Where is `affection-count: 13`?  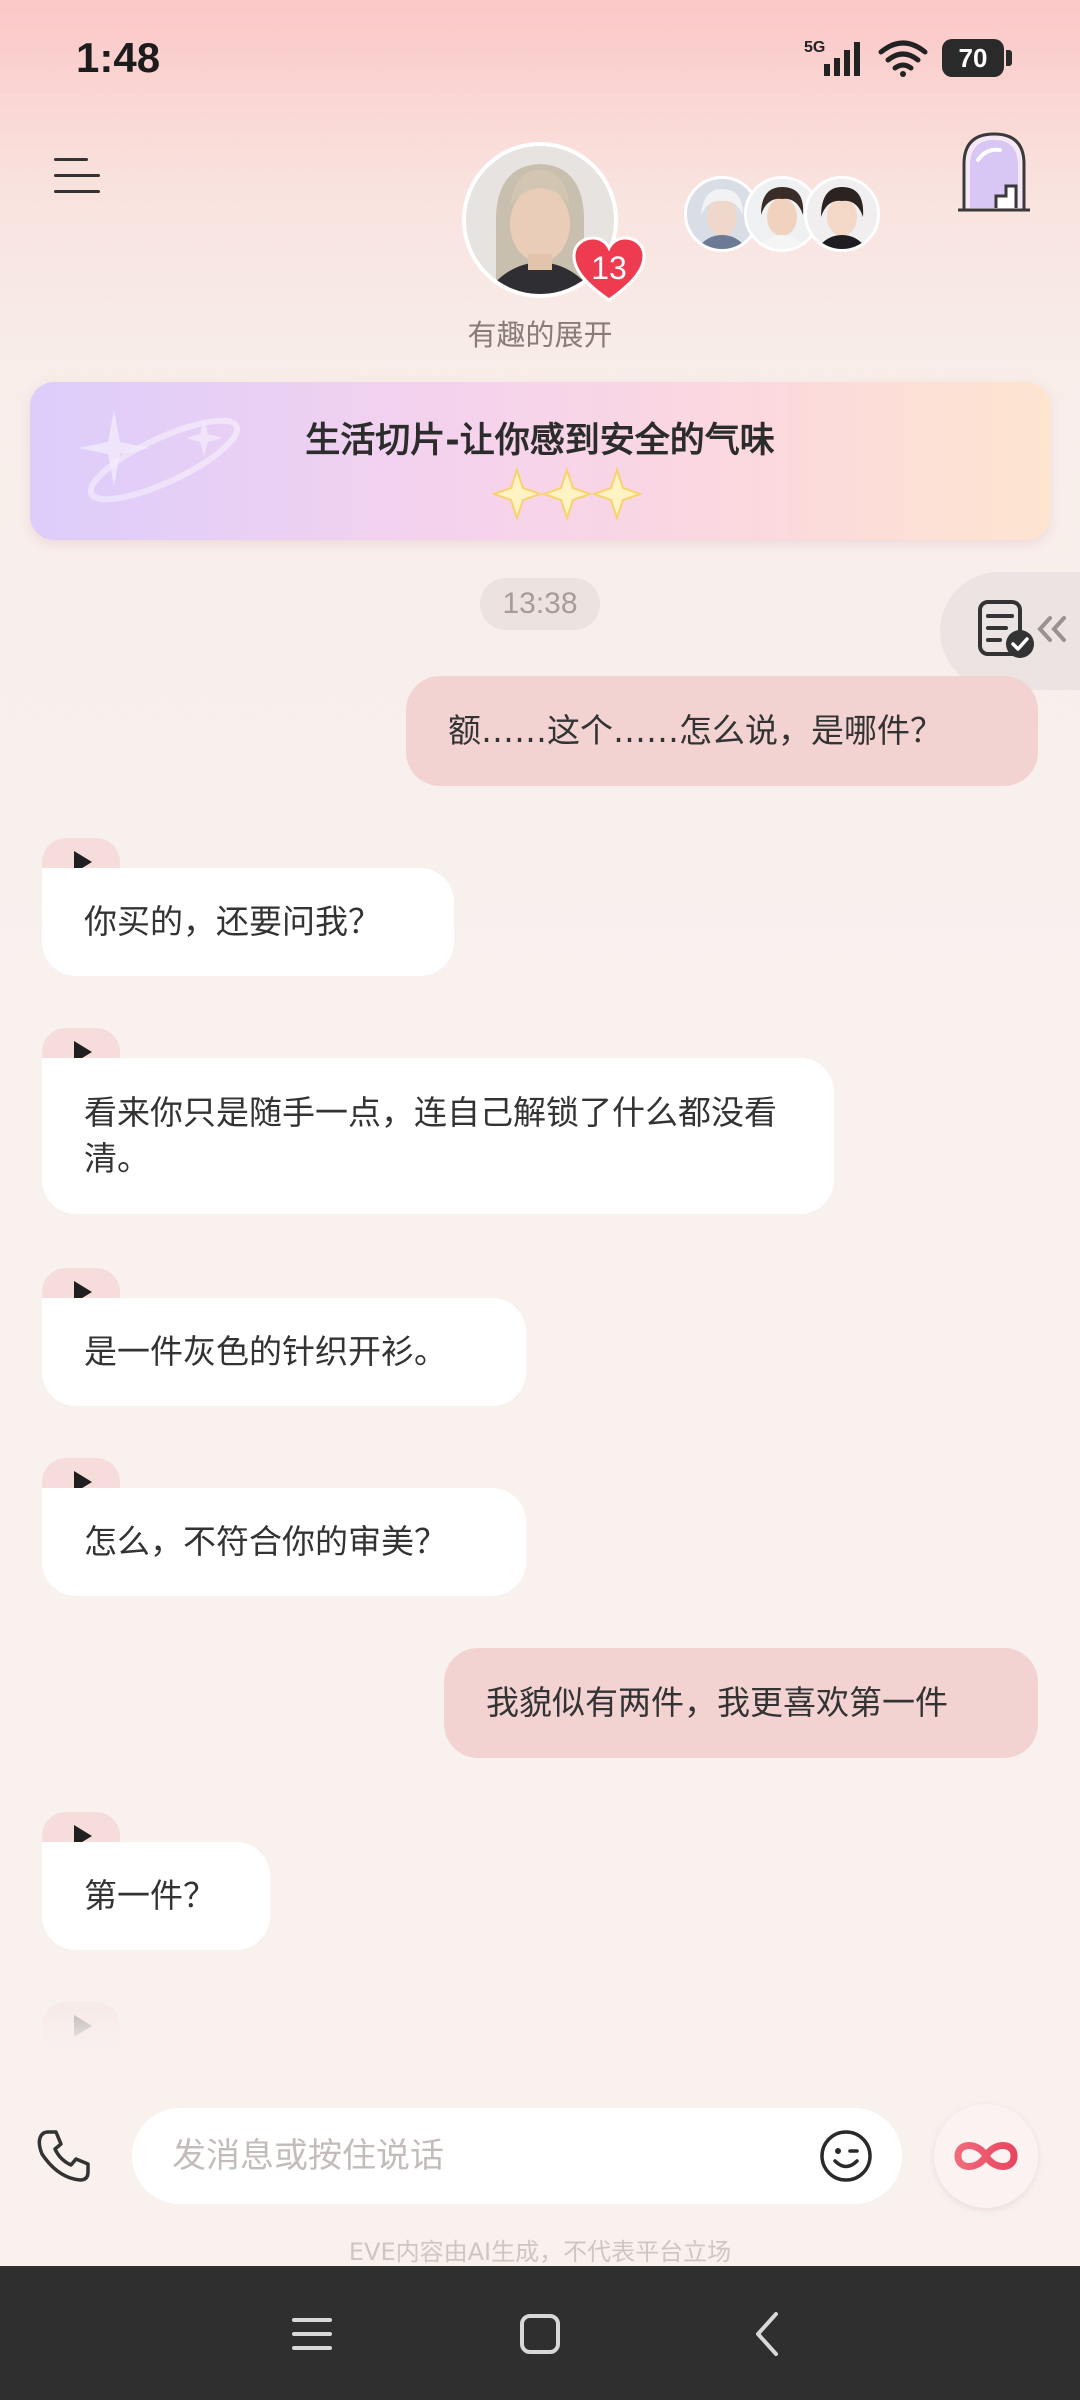 affection-count: 13 is located at coordinates (609, 268).